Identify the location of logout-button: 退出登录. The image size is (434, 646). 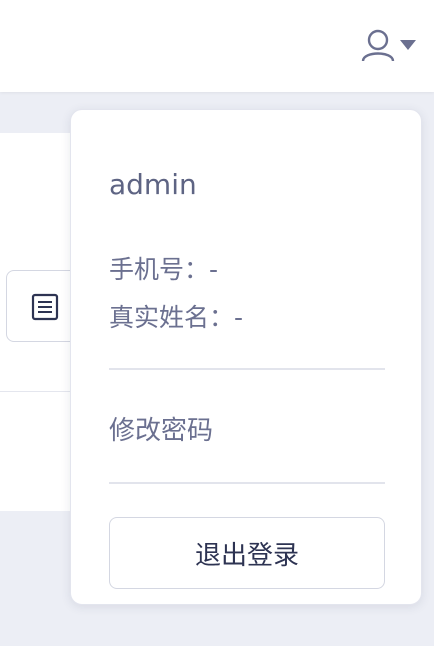
(247, 553).